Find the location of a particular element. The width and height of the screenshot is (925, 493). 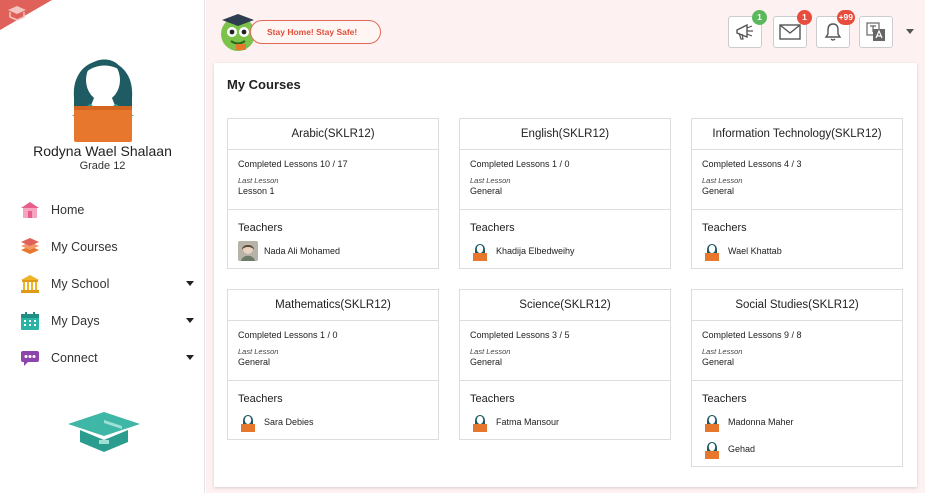

teacher-name: Gehad is located at coordinates (742, 449).